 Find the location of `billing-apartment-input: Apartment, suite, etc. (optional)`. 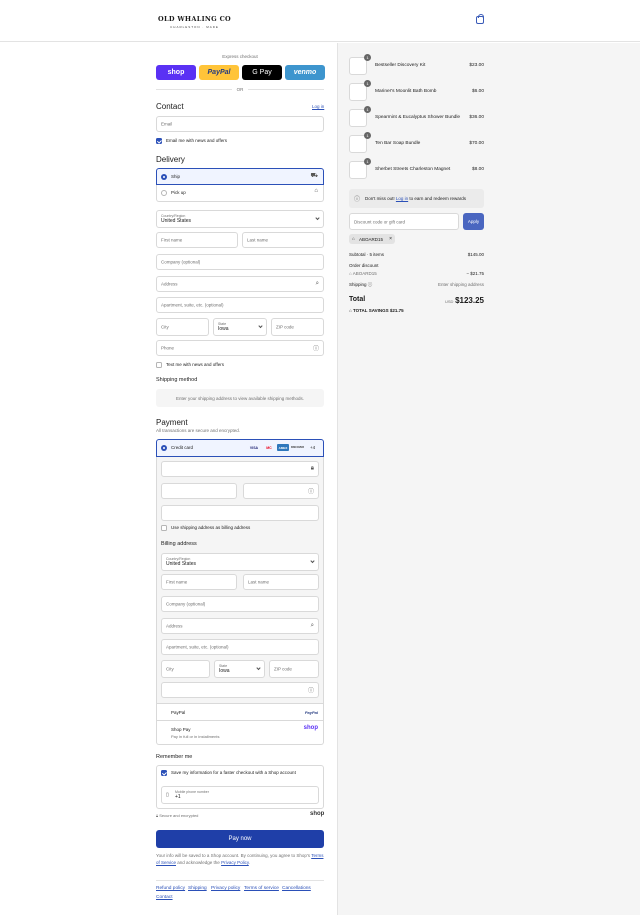

billing-apartment-input: Apartment, suite, etc. (optional) is located at coordinates (240, 647).